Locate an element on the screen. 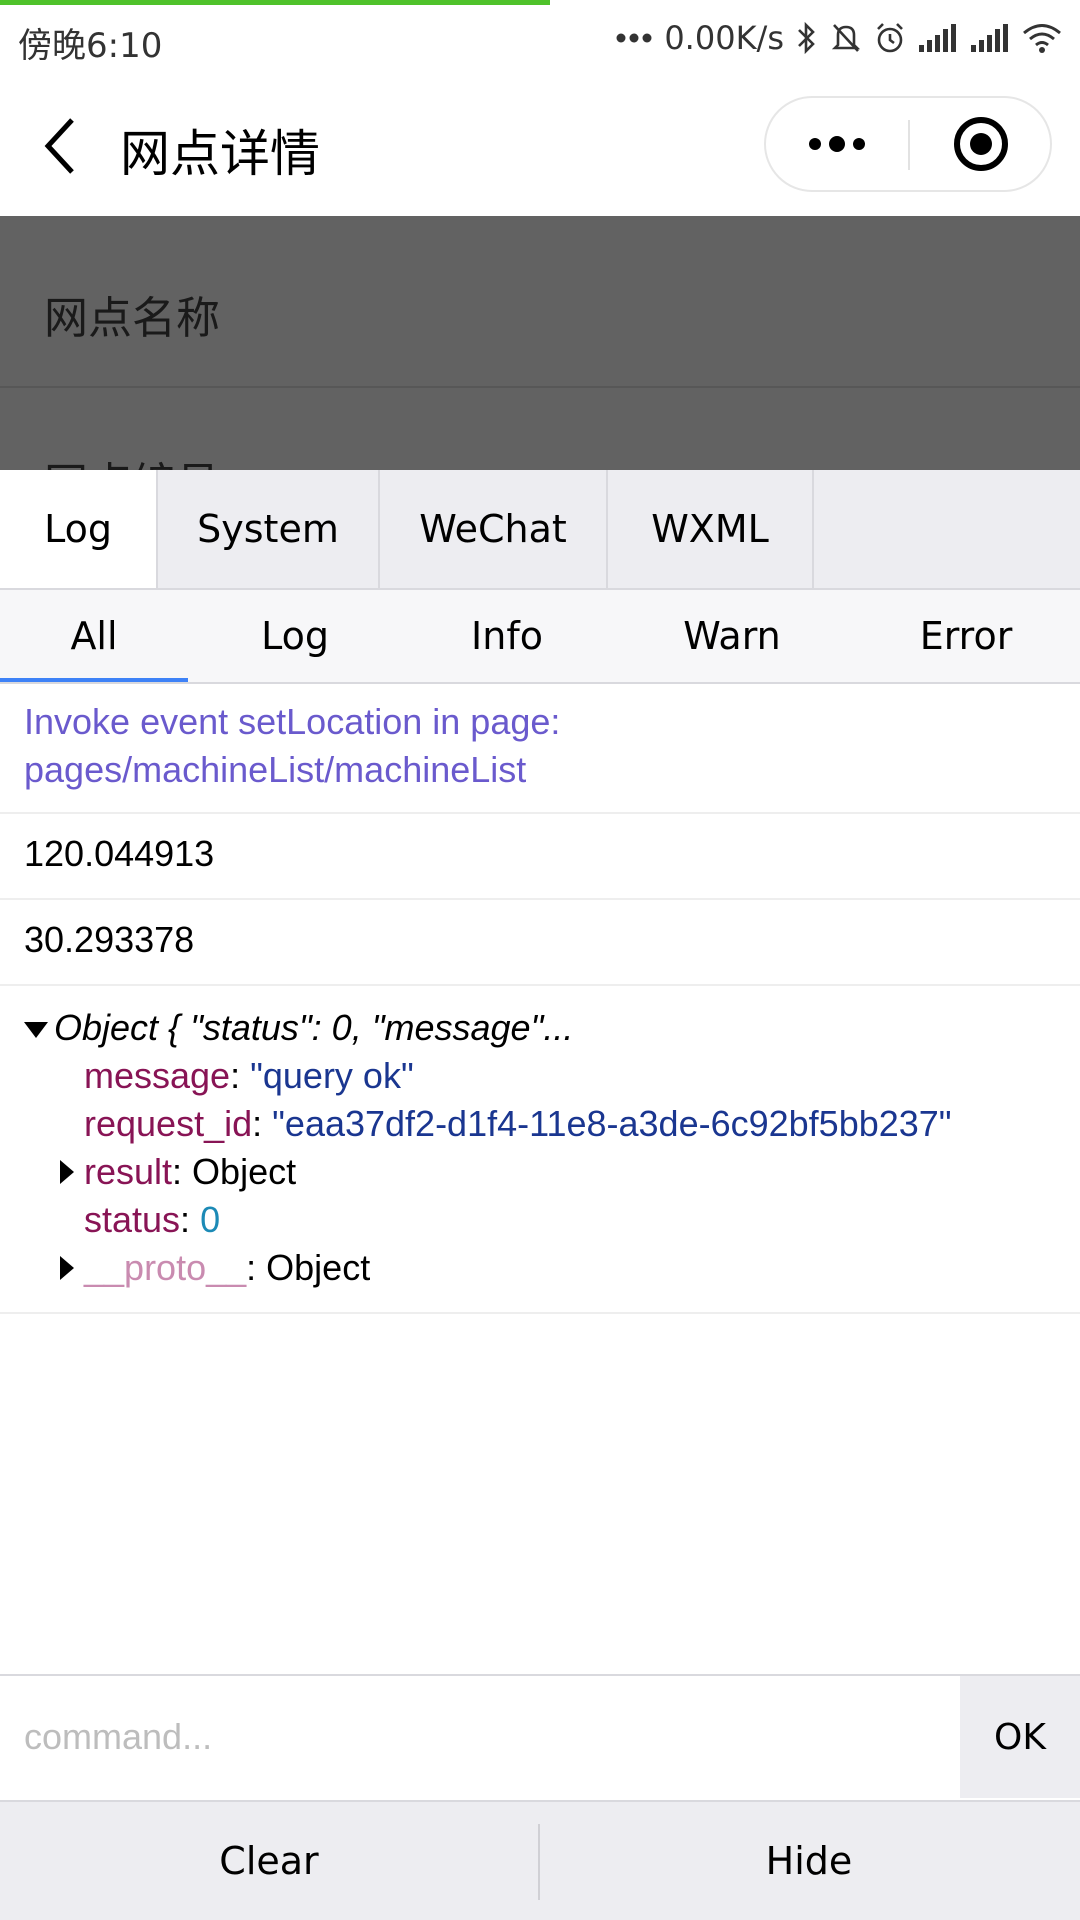 The height and width of the screenshot is (1920, 1080). bluetooth-icon is located at coordinates (806, 38).